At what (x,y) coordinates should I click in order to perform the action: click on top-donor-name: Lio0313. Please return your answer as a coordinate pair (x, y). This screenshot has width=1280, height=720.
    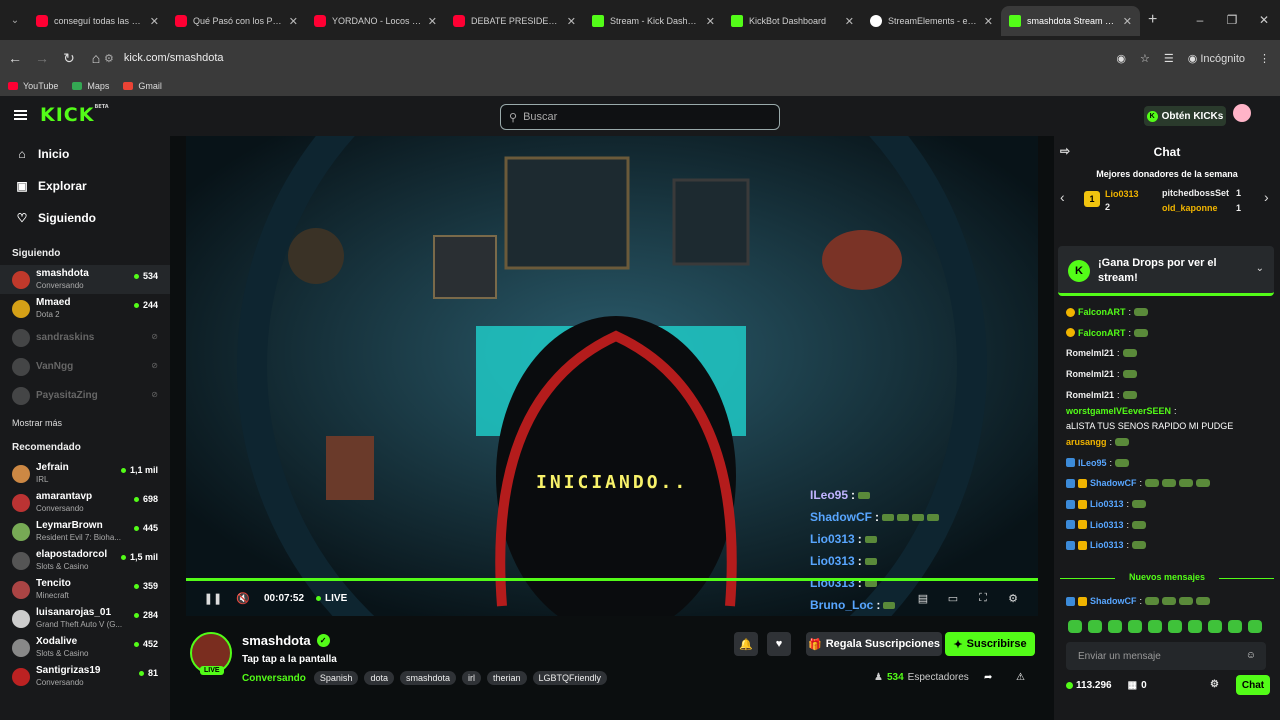
    Looking at the image, I should click on (1122, 194).